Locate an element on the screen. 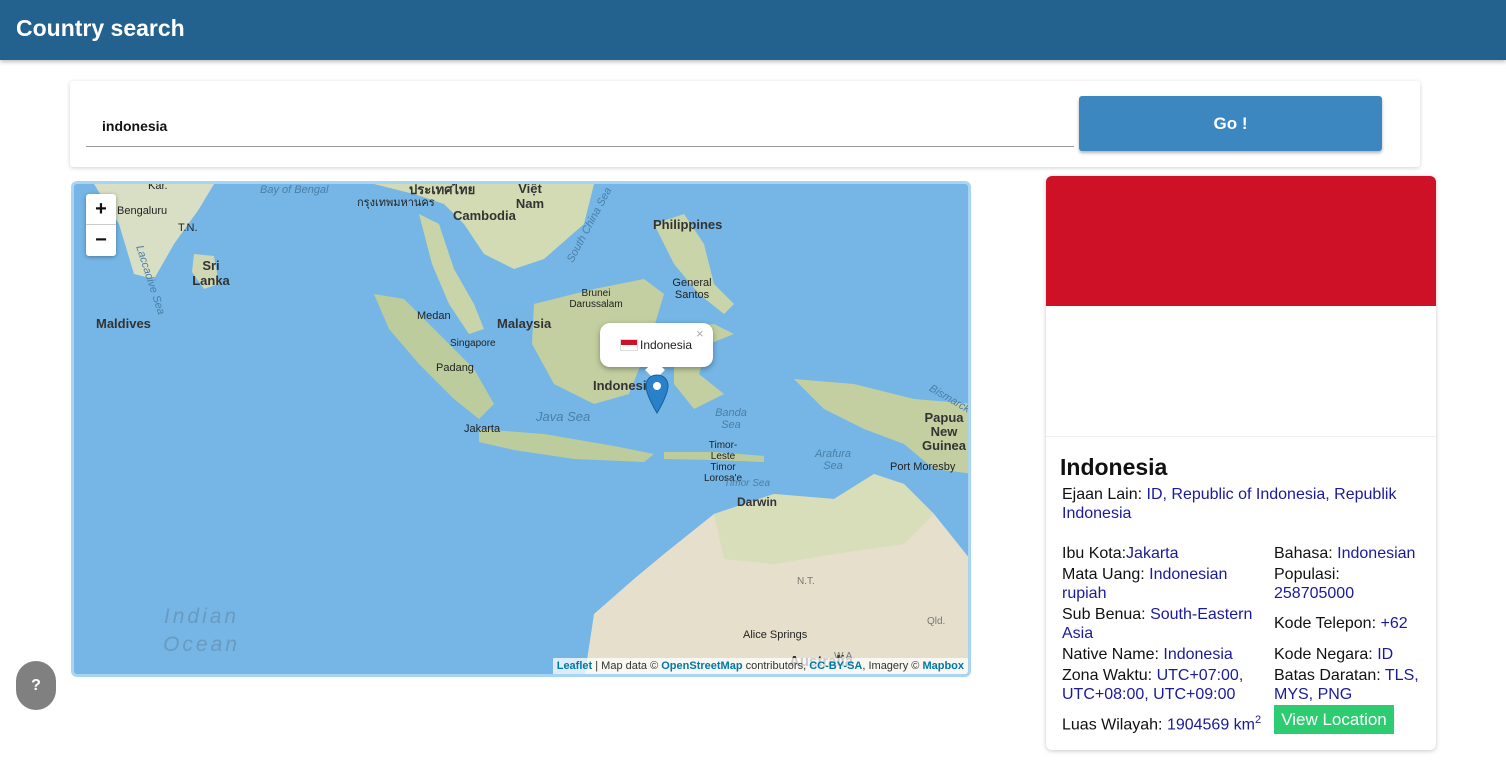 This screenshot has height=768, width=1506. leaflet-link: Leaflet is located at coordinates (574, 666).